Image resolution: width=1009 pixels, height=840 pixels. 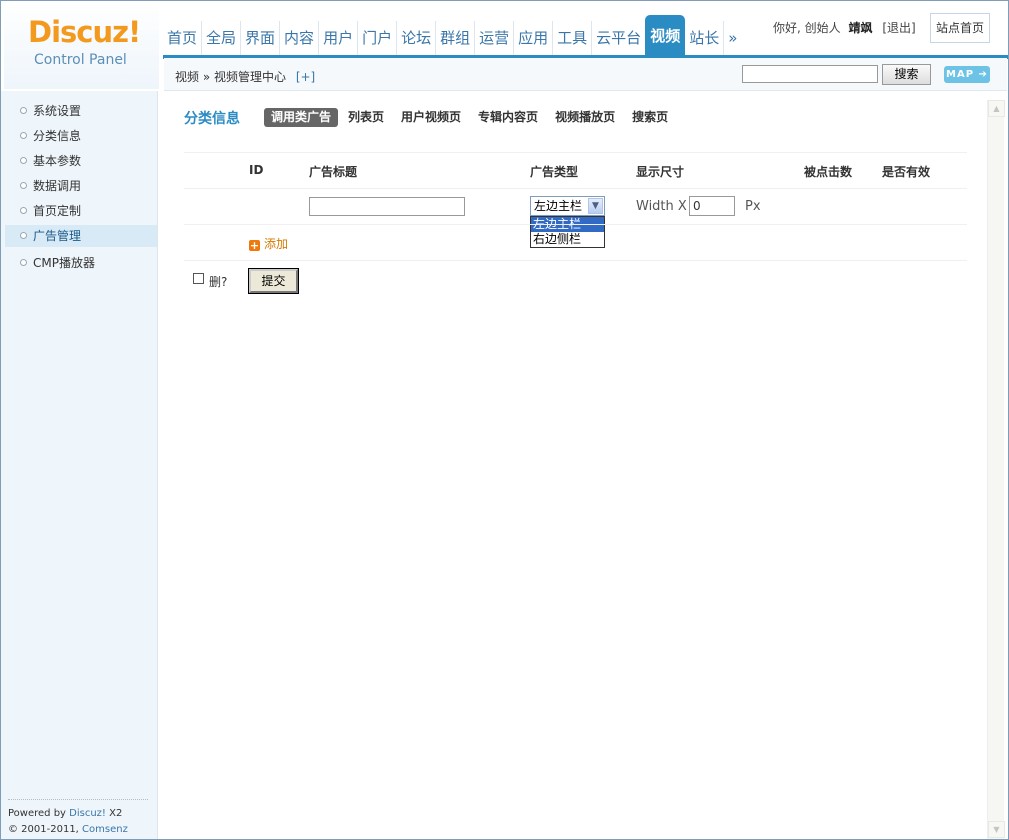 I want to click on logo: Discuz! Control Panel, so click(x=81, y=45).